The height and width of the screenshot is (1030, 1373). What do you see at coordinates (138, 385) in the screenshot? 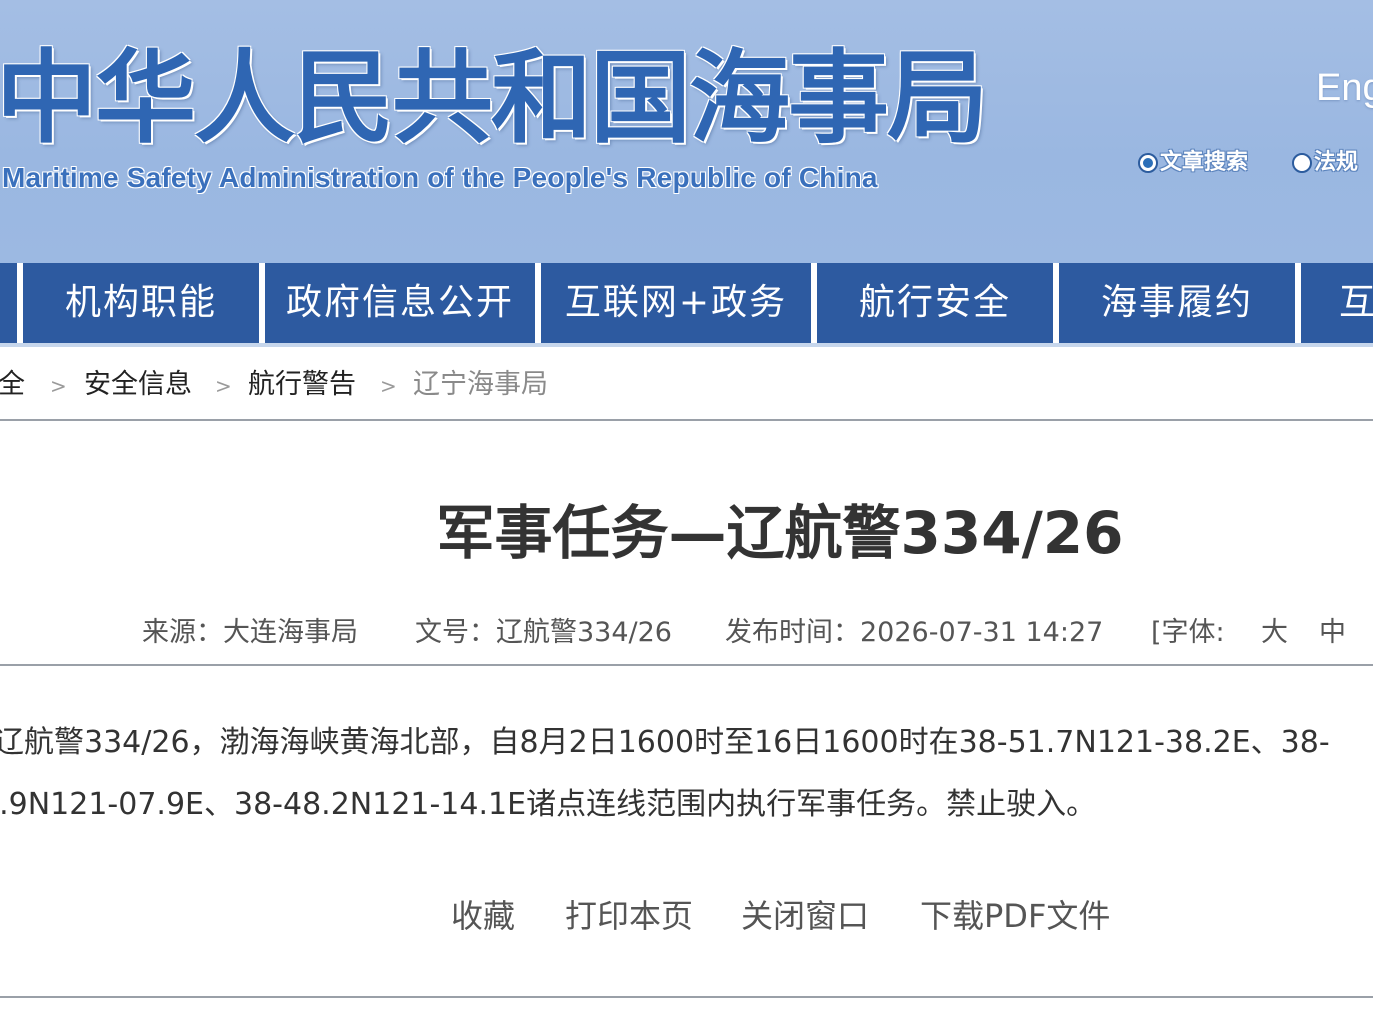
I see `breadcrumb-item-safety-info: 安全信息` at bounding box center [138, 385].